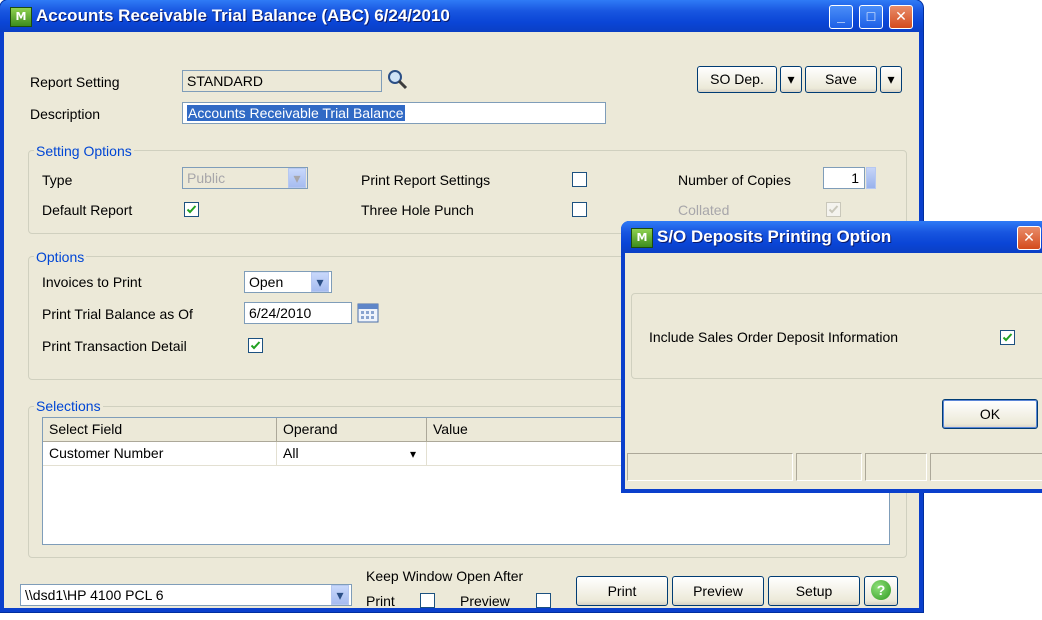 The height and width of the screenshot is (620, 1042). I want to click on setting-options-title: Setting Options, so click(84, 151).